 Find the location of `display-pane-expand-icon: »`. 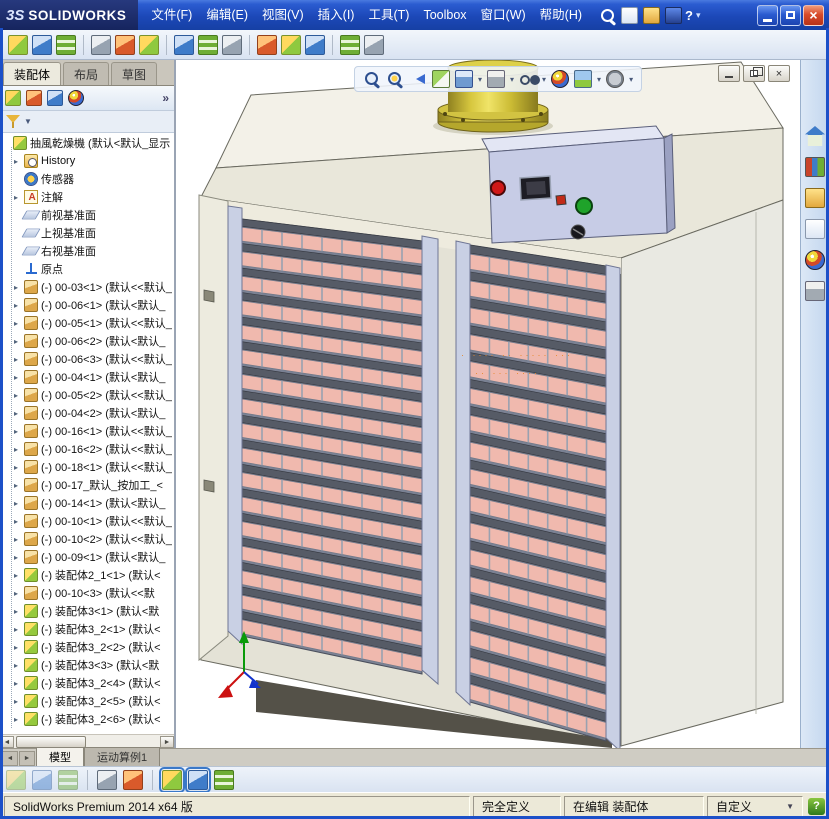

display-pane-expand-icon: » is located at coordinates (165, 98).